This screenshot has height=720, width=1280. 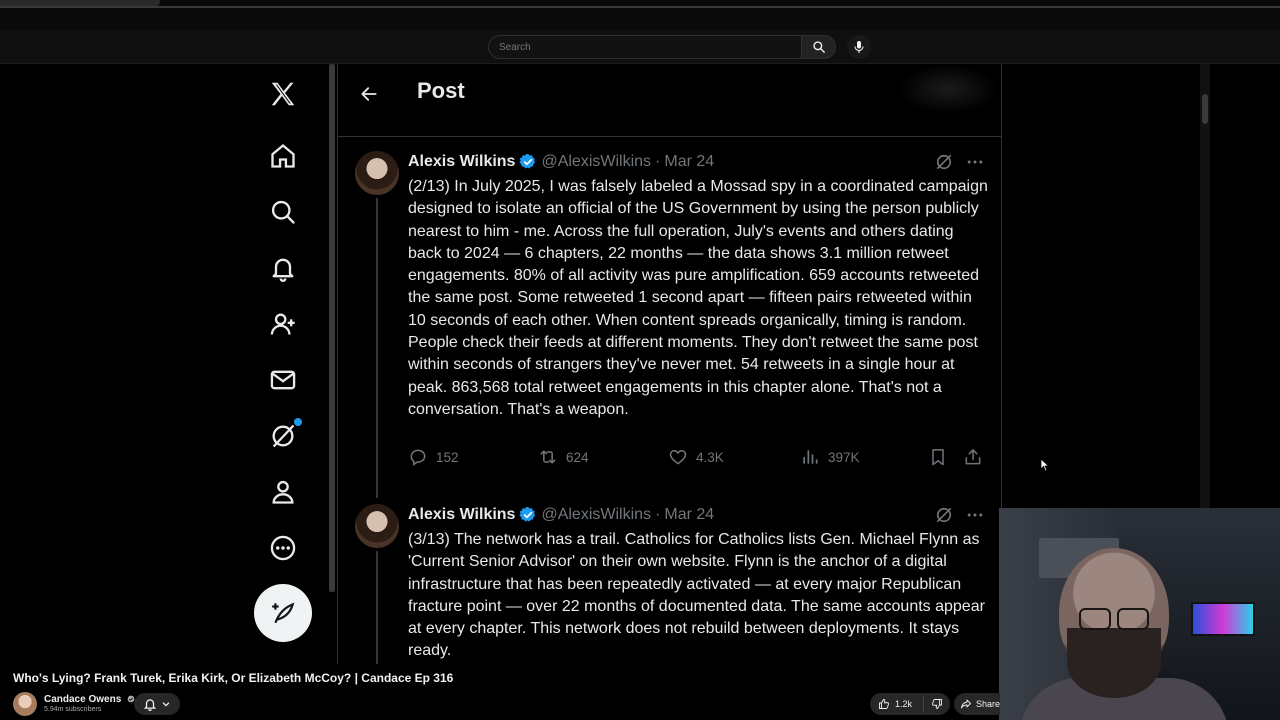 What do you see at coordinates (1095, 619) in the screenshot?
I see `cam-glasses-left` at bounding box center [1095, 619].